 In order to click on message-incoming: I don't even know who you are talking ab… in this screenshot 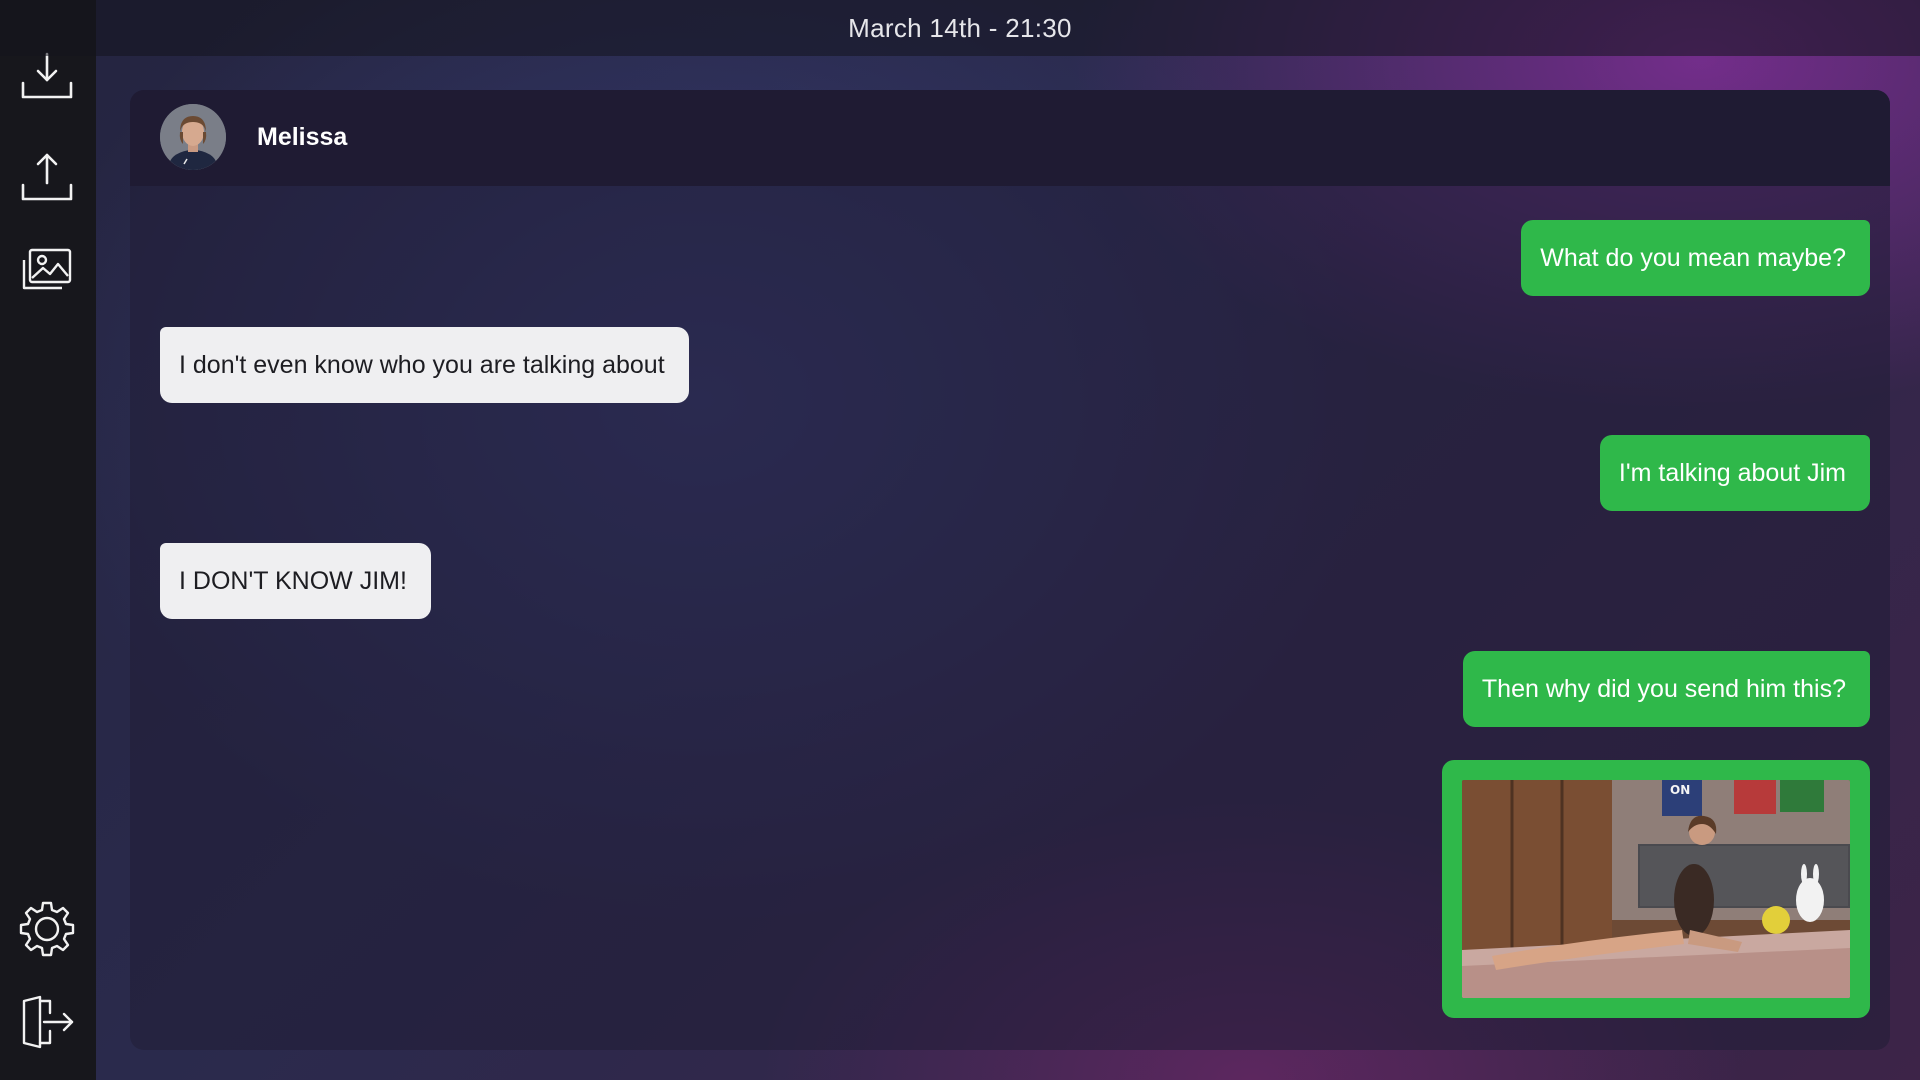, I will do `click(424, 365)`.